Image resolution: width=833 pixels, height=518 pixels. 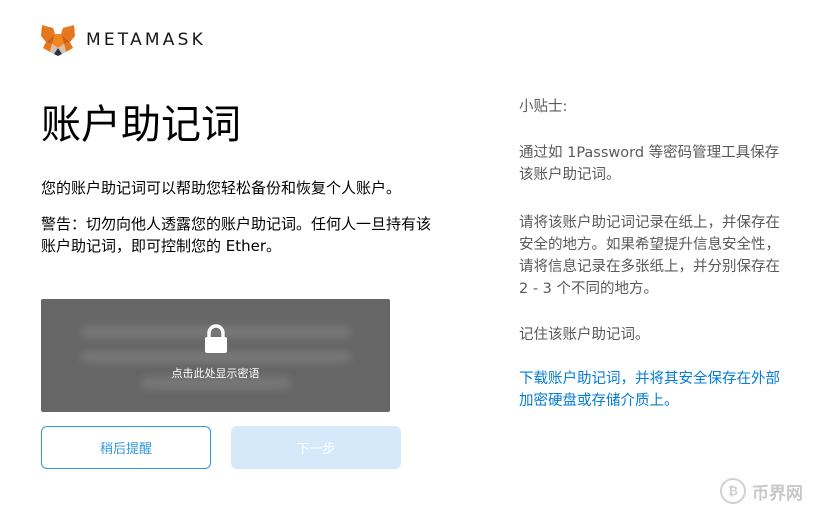 I want to click on header: METAMASK, so click(x=123, y=40).